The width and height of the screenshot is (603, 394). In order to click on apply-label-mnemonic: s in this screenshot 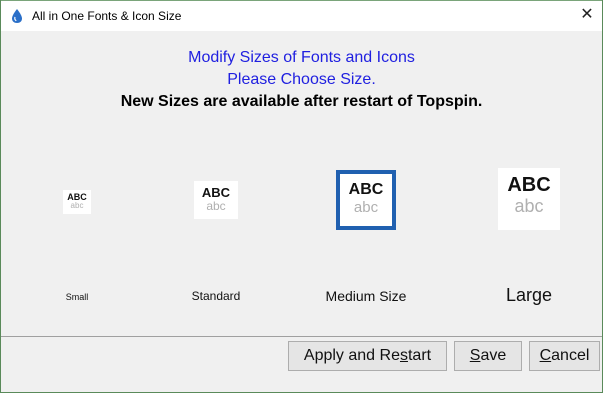, I will do `click(403, 355)`.